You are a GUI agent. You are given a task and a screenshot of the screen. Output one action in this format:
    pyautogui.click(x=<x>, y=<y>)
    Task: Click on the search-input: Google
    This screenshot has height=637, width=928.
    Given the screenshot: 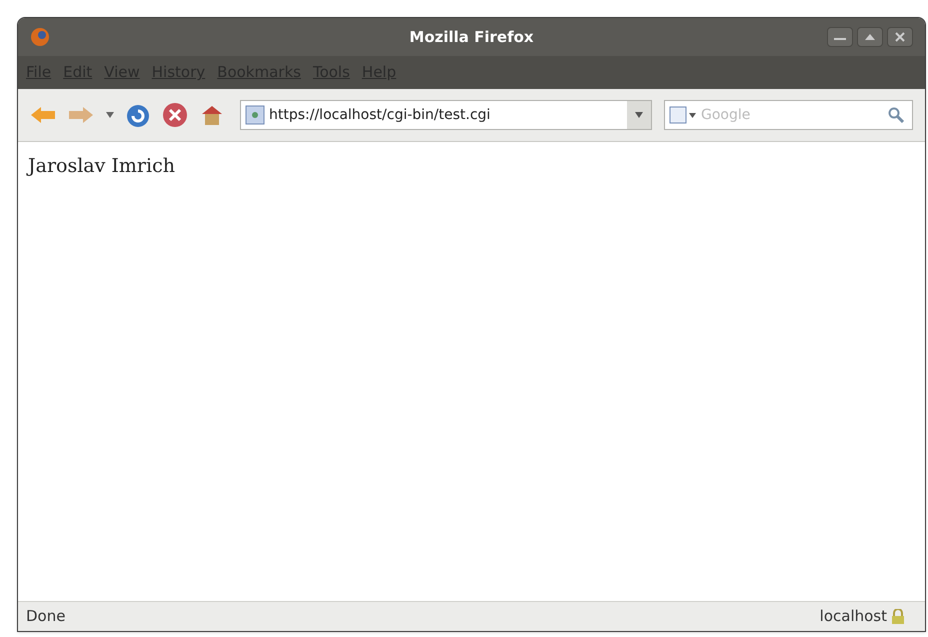 What is the action you would take?
    pyautogui.click(x=790, y=115)
    